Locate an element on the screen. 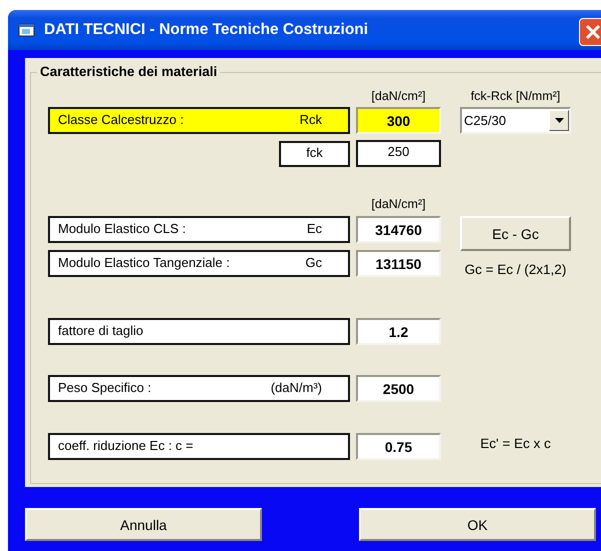 This screenshot has width=601, height=551. window-icon is located at coordinates (27, 30).